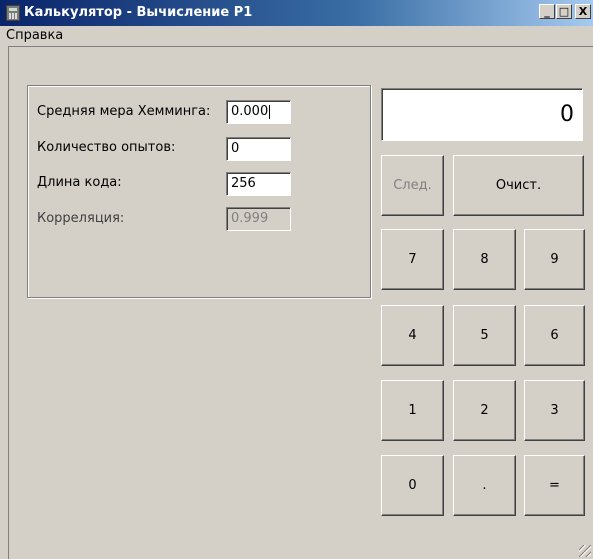 The height and width of the screenshot is (559, 593). What do you see at coordinates (564, 11) in the screenshot?
I see `maximize-button: □` at bounding box center [564, 11].